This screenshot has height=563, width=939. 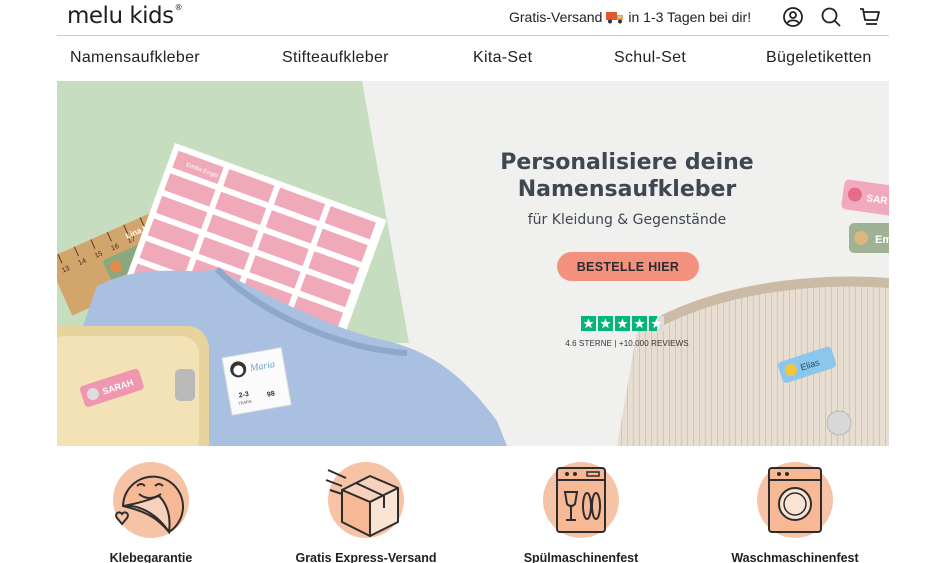 What do you see at coordinates (151, 557) in the screenshot?
I see `feature-label: Klebegarantie` at bounding box center [151, 557].